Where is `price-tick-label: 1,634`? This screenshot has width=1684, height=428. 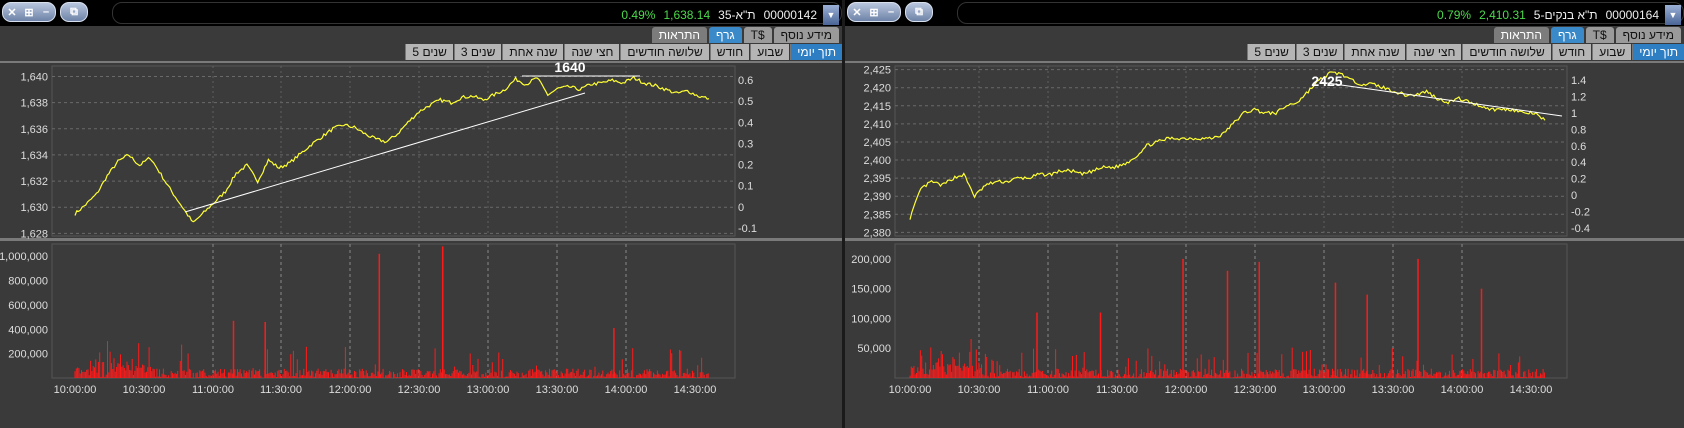 price-tick-label: 1,634 is located at coordinates (34, 156).